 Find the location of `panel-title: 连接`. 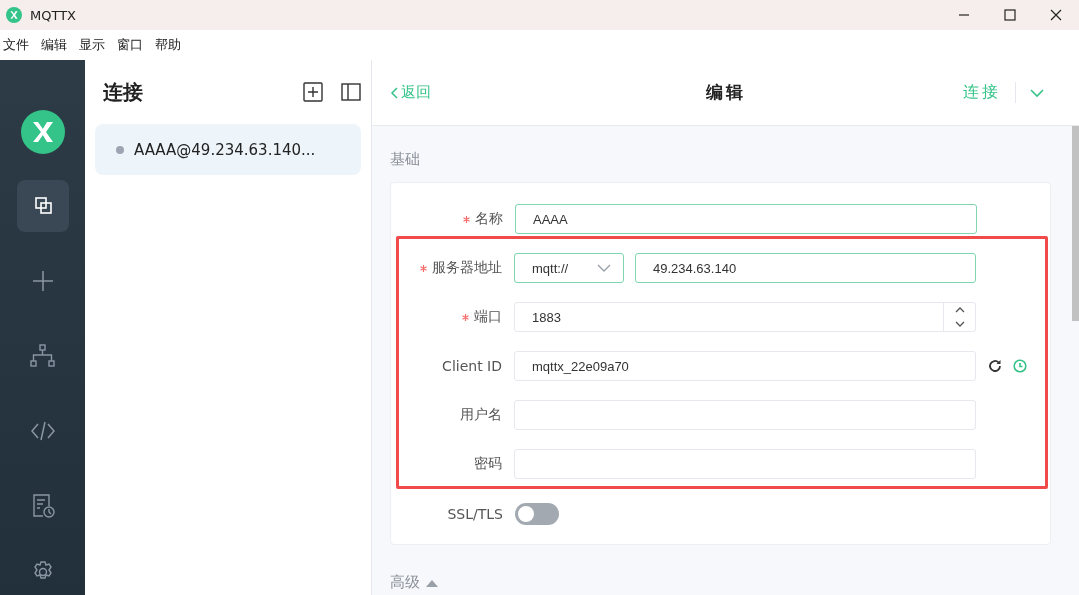

panel-title: 连接 is located at coordinates (123, 92).